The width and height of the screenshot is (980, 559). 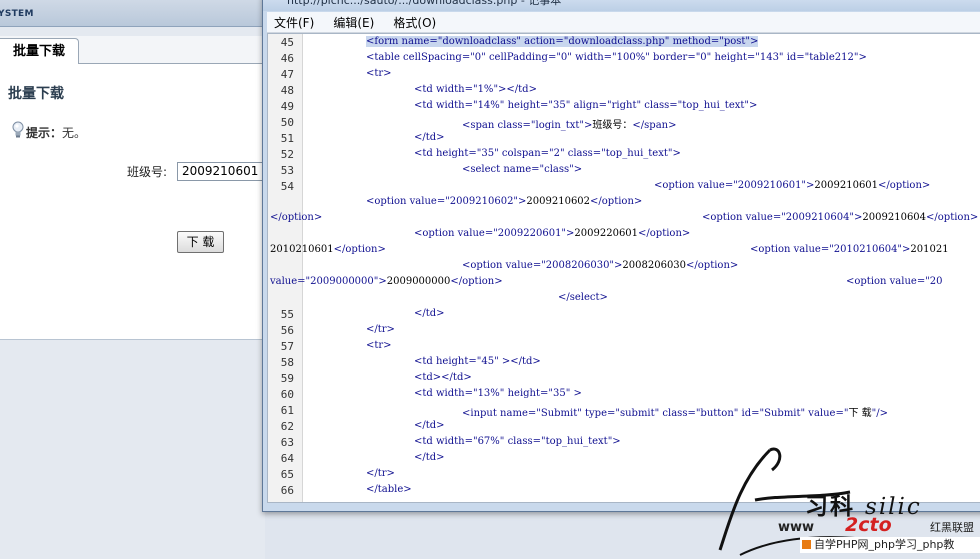 I want to click on line-number: 50, so click(x=287, y=122).